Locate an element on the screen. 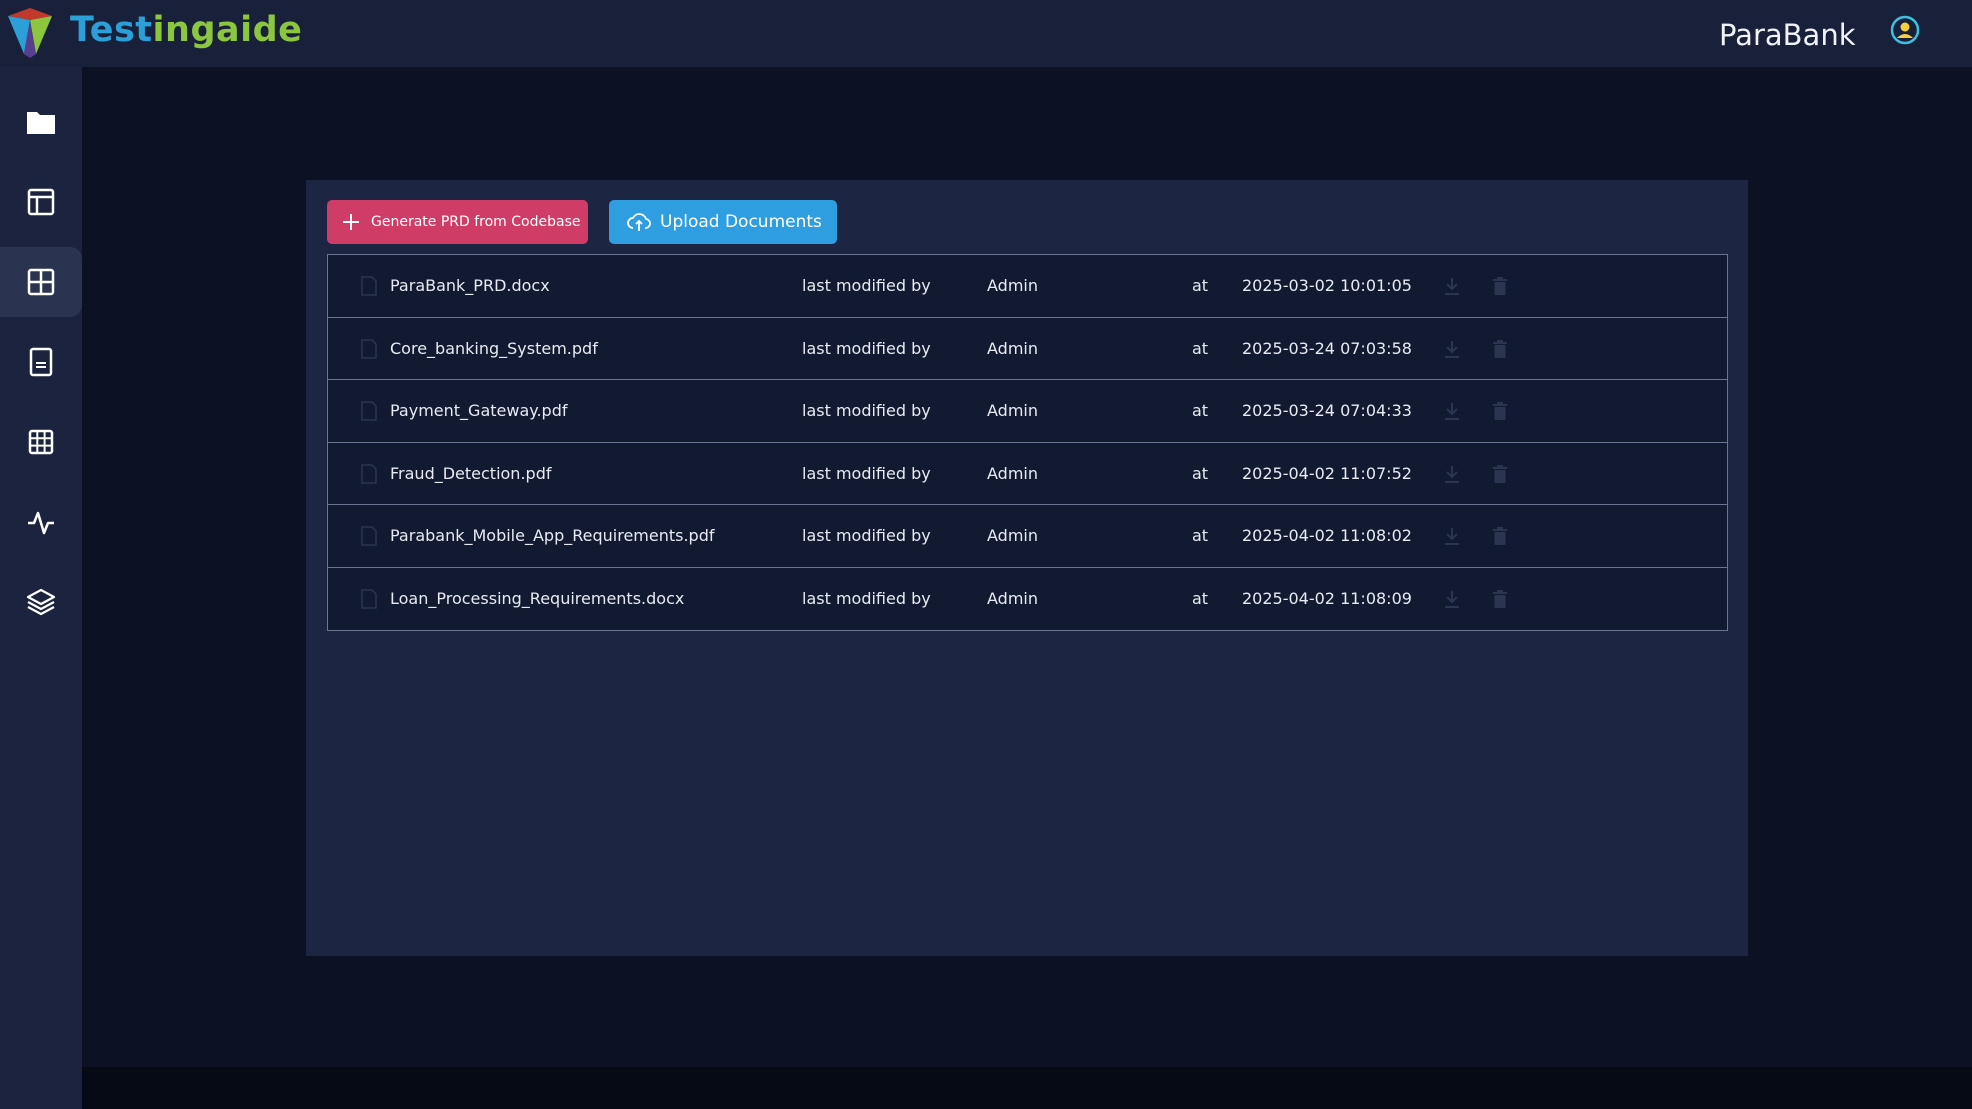  sidebar-item-tables is located at coordinates (41, 442).